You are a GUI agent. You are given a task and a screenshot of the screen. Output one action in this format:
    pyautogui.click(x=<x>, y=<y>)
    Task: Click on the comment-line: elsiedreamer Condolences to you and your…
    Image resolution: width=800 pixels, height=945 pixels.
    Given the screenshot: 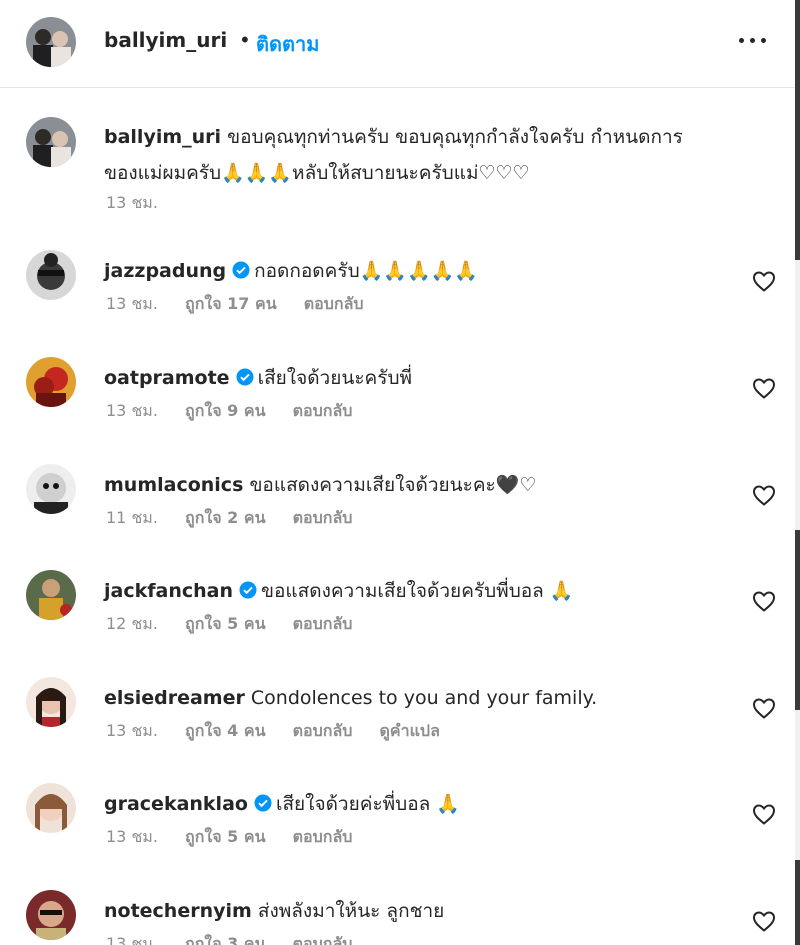 What is the action you would take?
    pyautogui.click(x=350, y=698)
    